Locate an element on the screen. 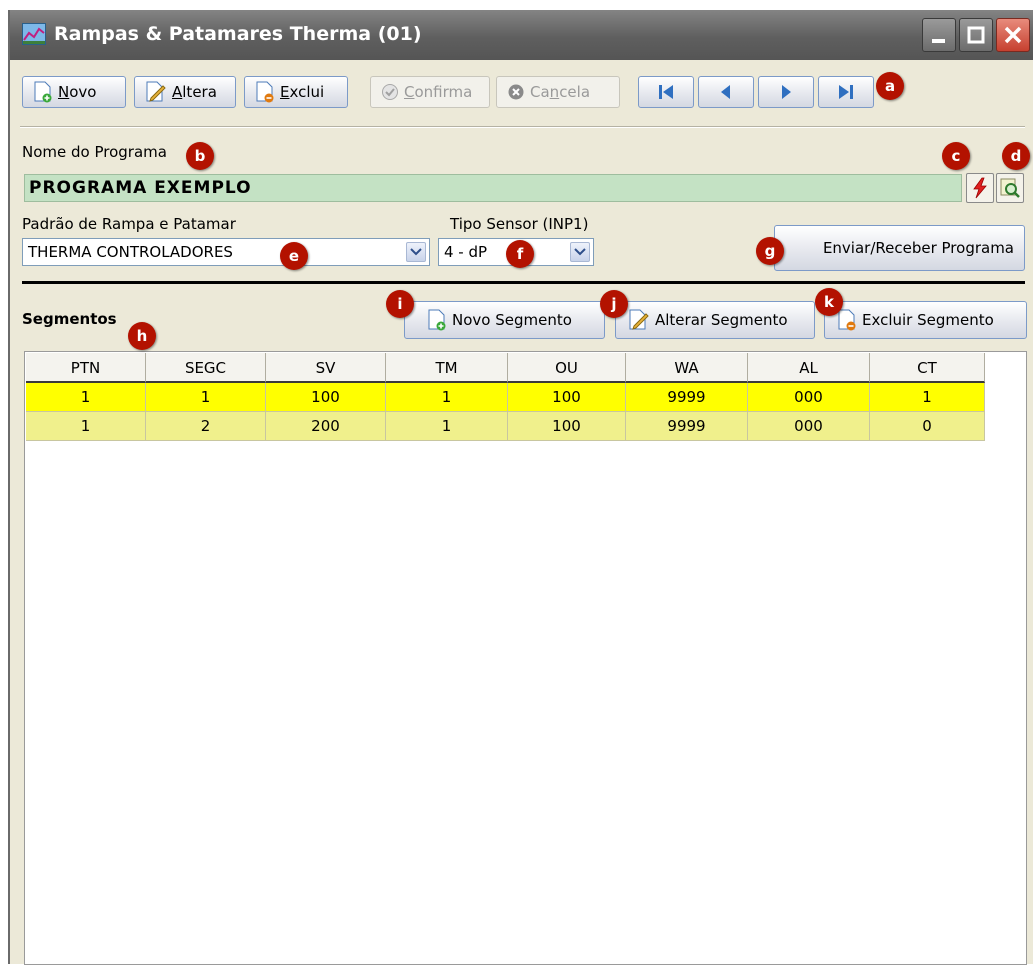 This screenshot has width=1033, height=965. send-receive-program-button: Enviar/Receber Programa is located at coordinates (899, 248).